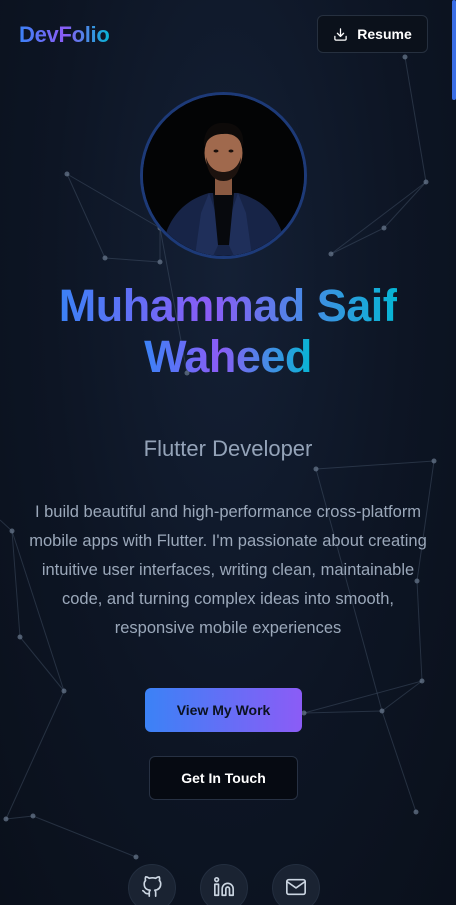 The height and width of the screenshot is (905, 456). Describe the element at coordinates (454, 50) in the screenshot. I see `scrollbar-thumb` at that location.